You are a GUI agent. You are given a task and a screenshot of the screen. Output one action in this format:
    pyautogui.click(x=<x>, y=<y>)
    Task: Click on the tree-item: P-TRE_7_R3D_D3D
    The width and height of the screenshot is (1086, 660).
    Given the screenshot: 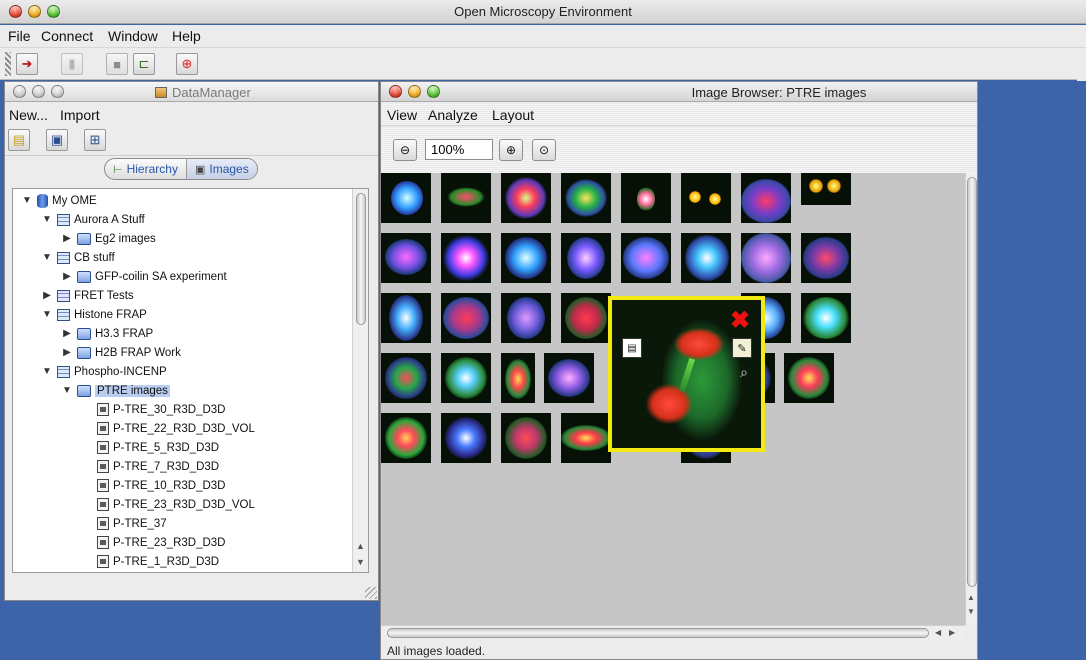 What is the action you would take?
    pyautogui.click(x=150, y=466)
    